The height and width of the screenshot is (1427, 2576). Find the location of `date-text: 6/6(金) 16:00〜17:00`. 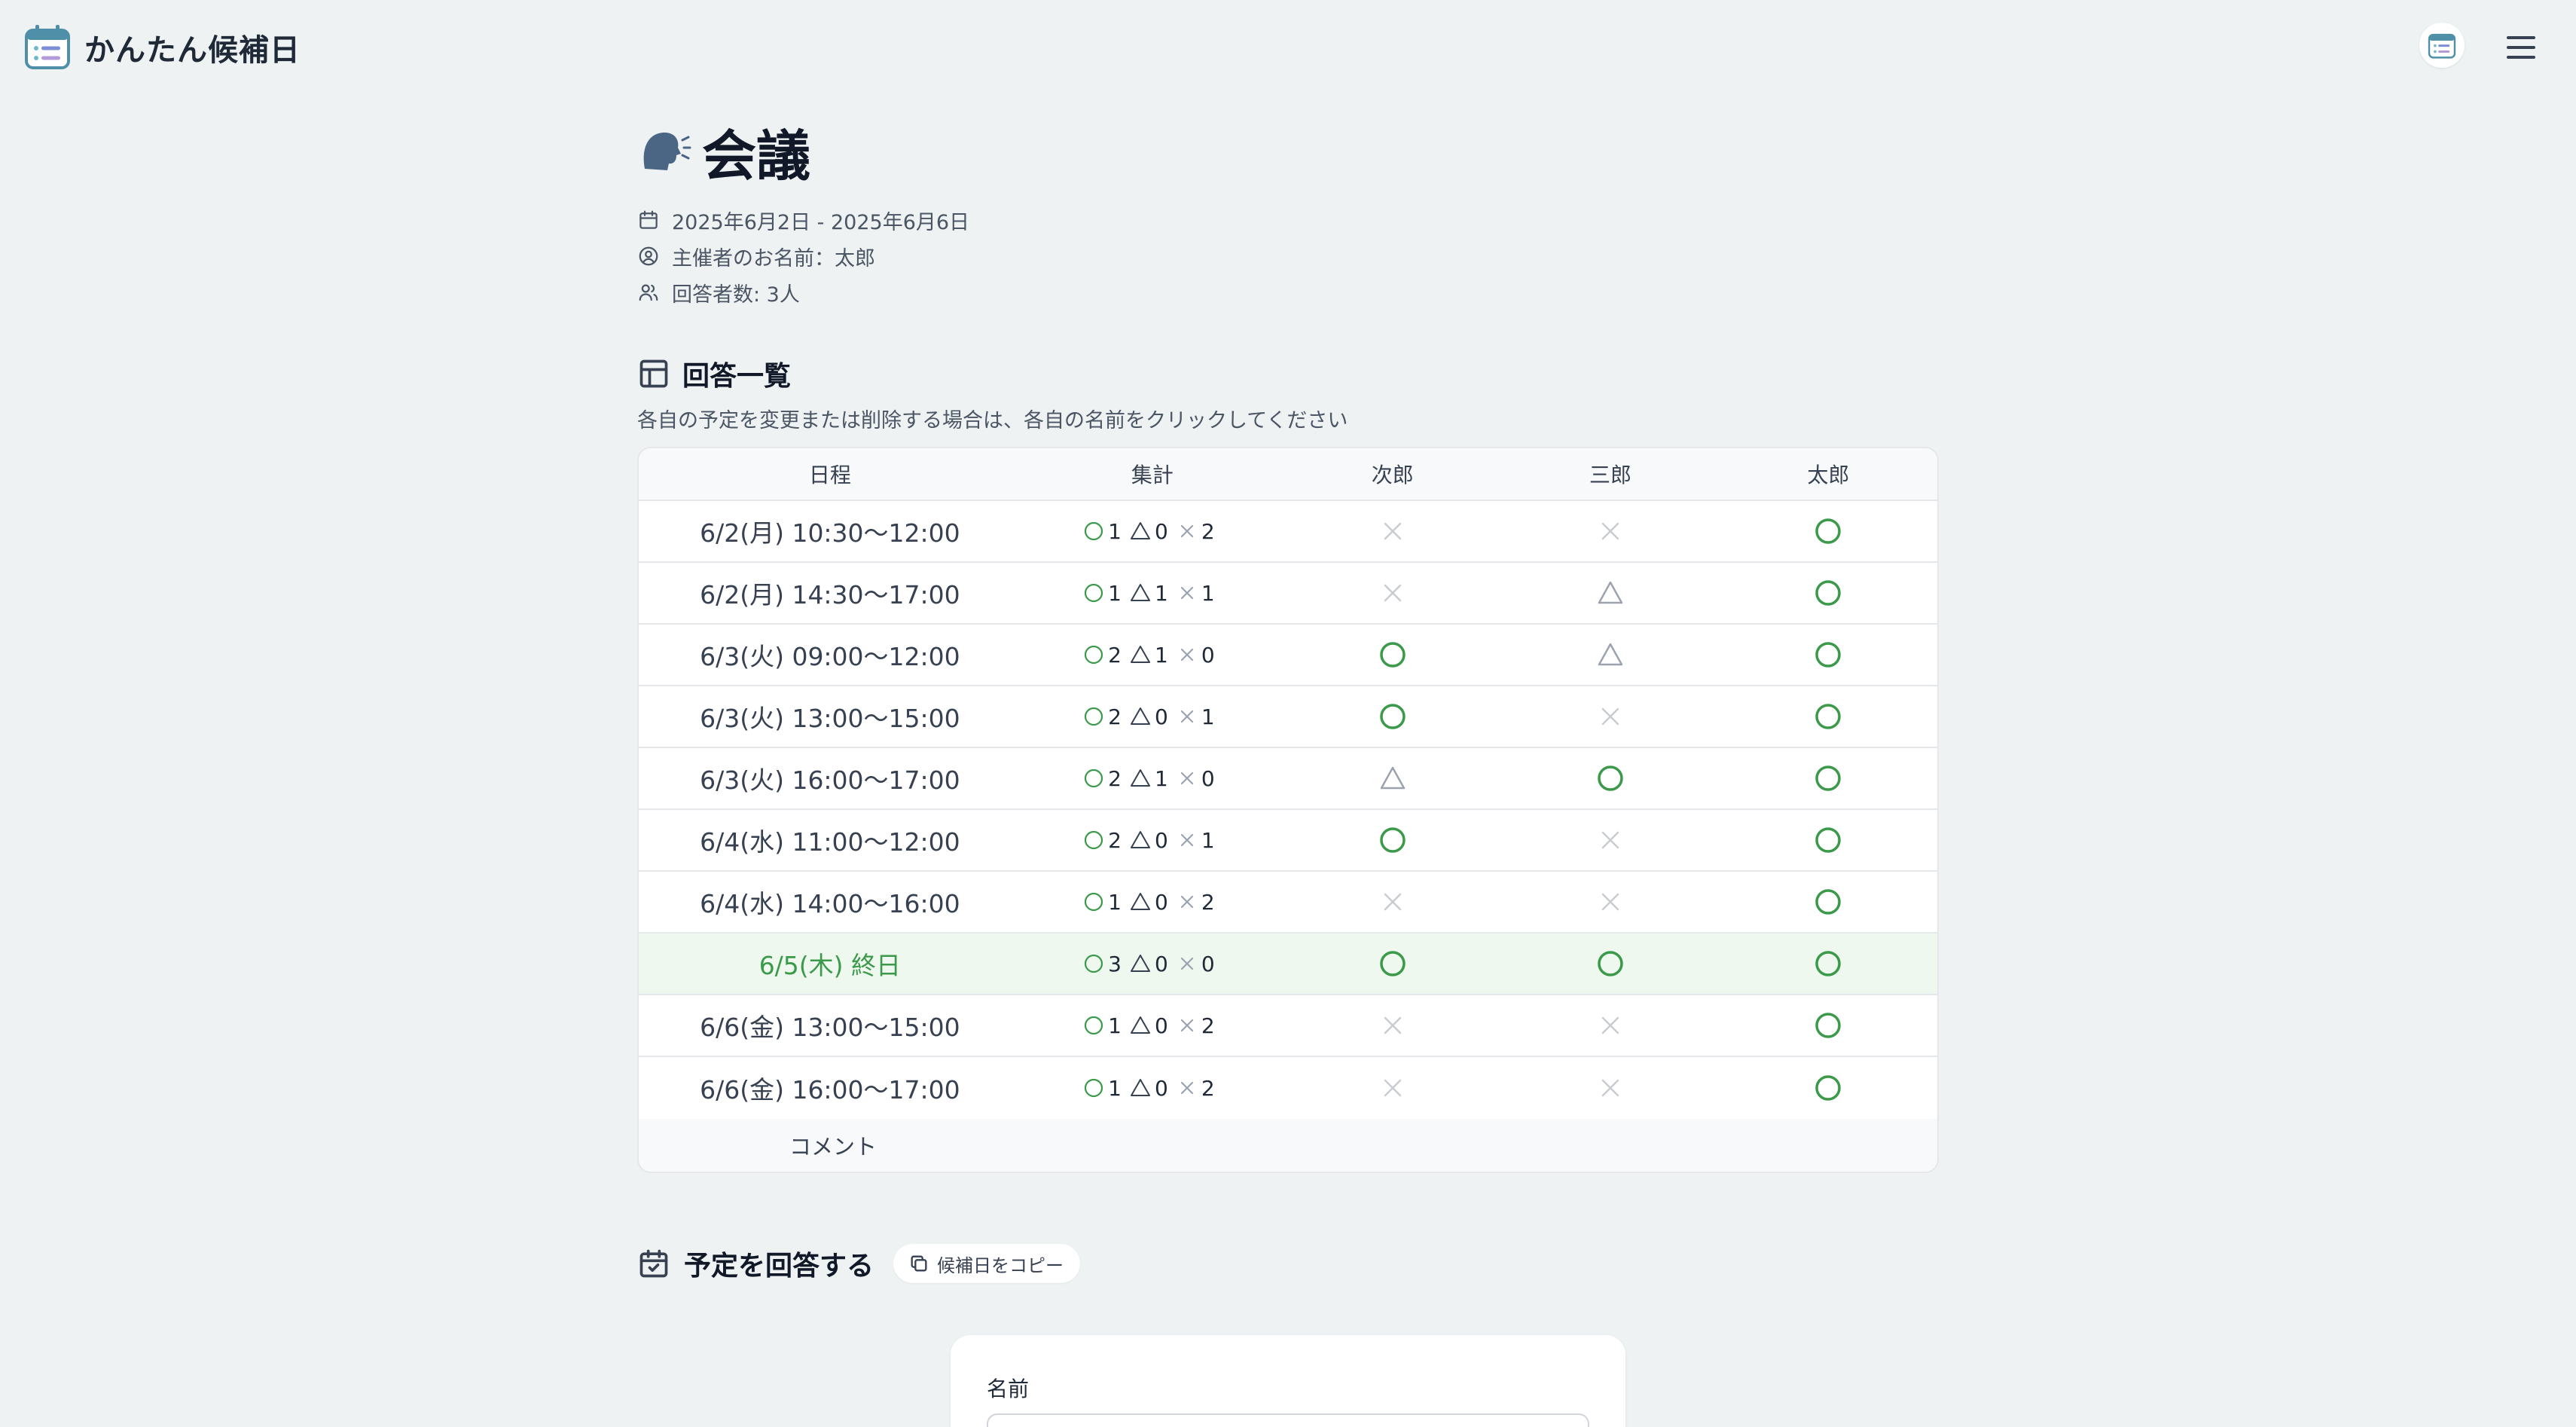

date-text: 6/6(金) 16:00〜17:00 is located at coordinates (830, 1090).